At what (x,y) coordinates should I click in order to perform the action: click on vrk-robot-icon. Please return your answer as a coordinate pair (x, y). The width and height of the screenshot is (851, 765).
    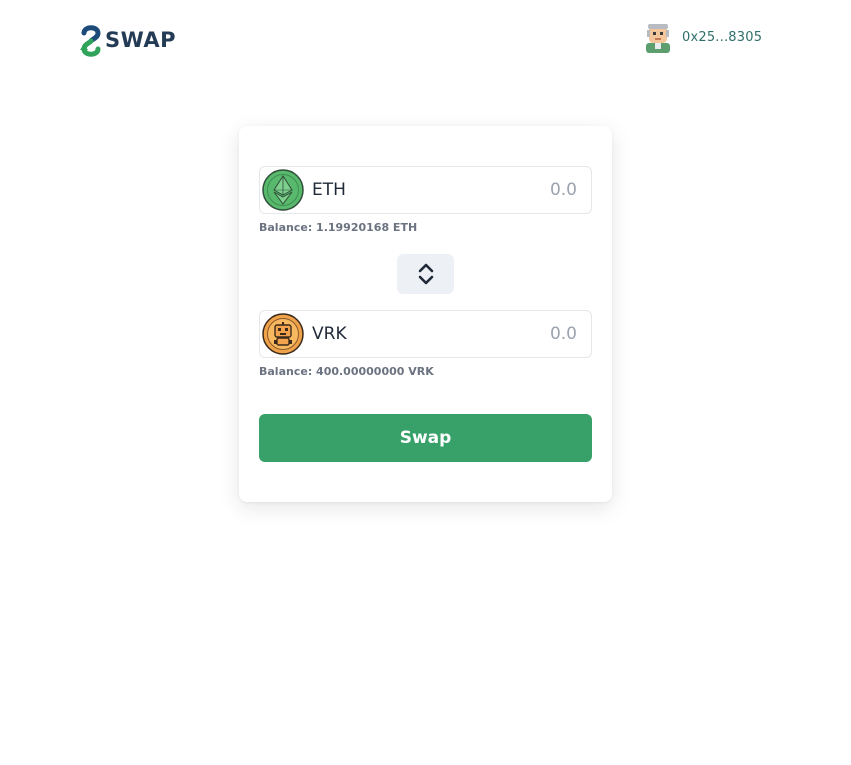
    Looking at the image, I should click on (283, 334).